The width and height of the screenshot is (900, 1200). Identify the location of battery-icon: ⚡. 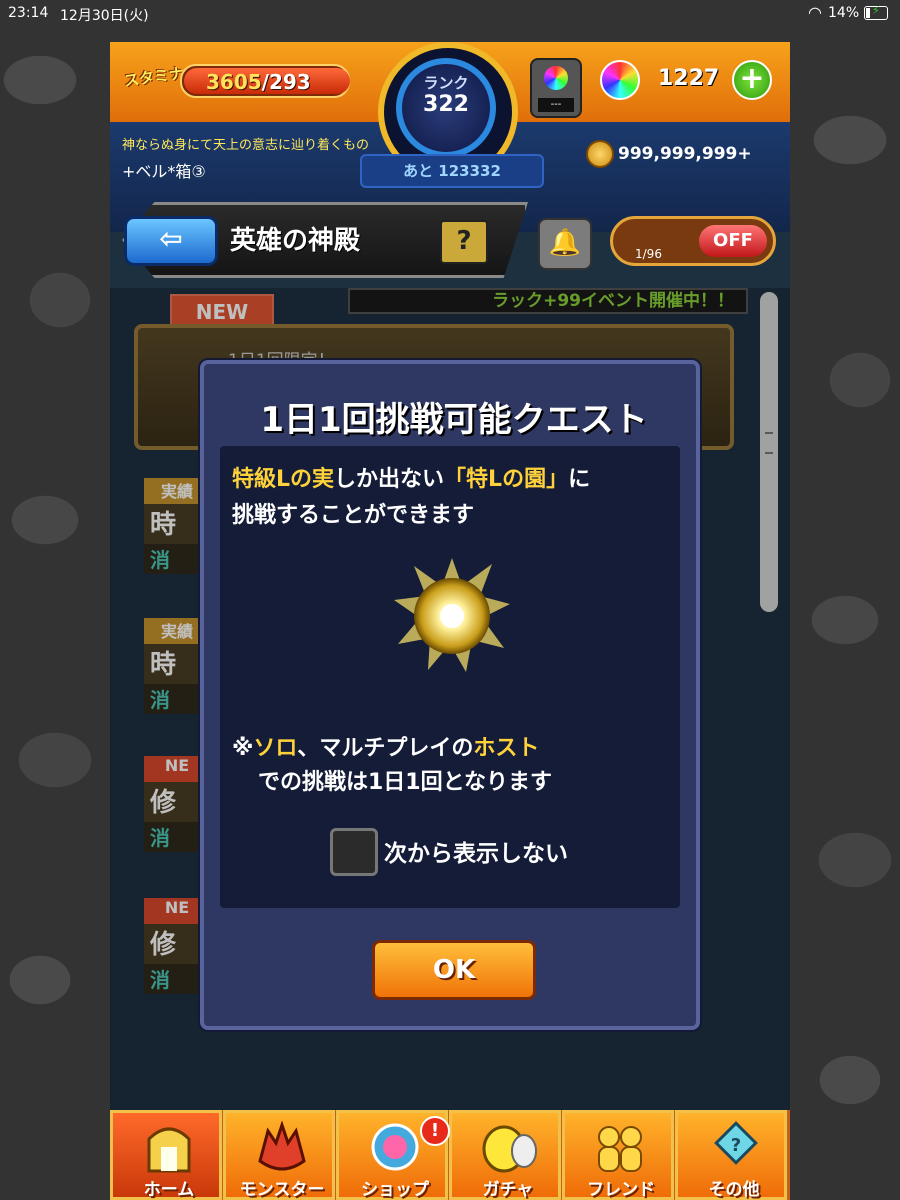
(876, 12).